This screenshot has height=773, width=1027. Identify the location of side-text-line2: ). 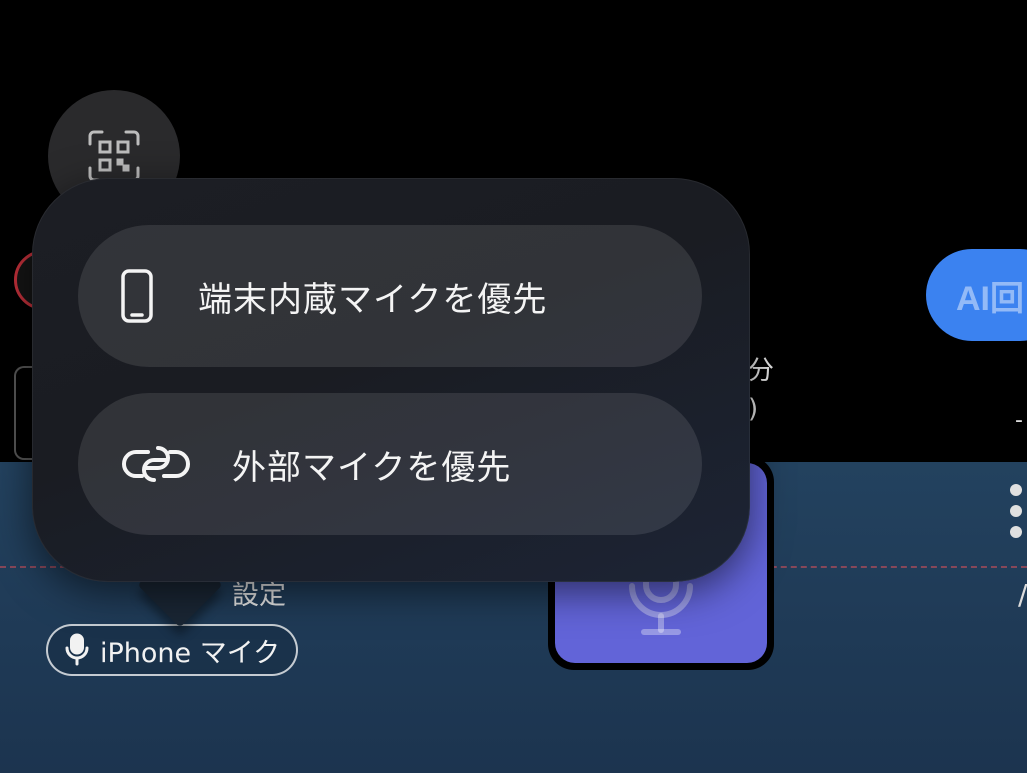
(753, 409).